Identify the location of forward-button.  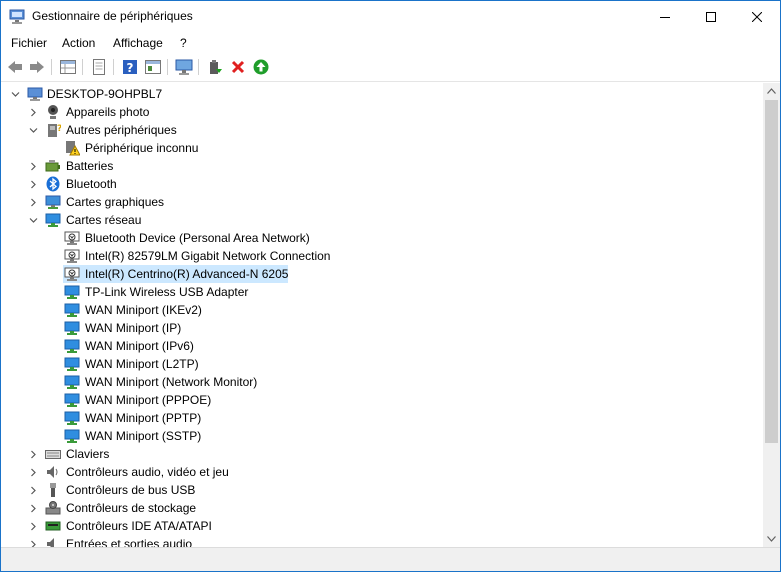
(37, 67).